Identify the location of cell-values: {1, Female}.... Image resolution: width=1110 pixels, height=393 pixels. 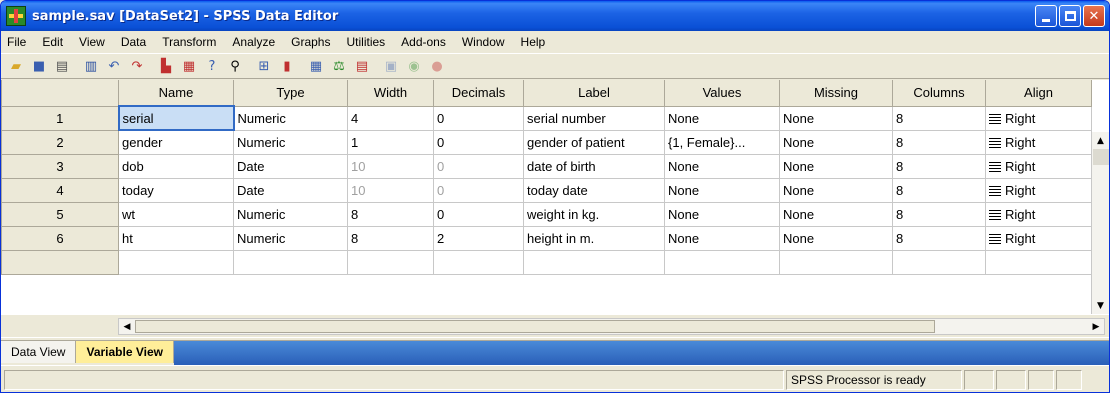
(722, 142).